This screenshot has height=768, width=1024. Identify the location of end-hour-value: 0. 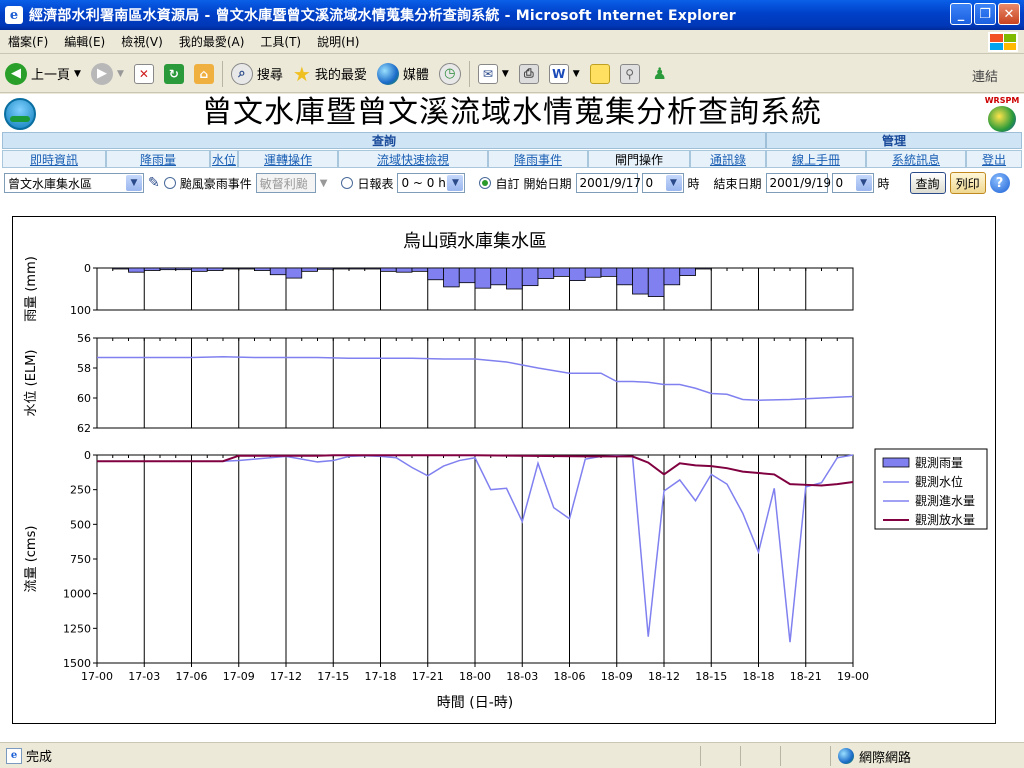
(839, 183).